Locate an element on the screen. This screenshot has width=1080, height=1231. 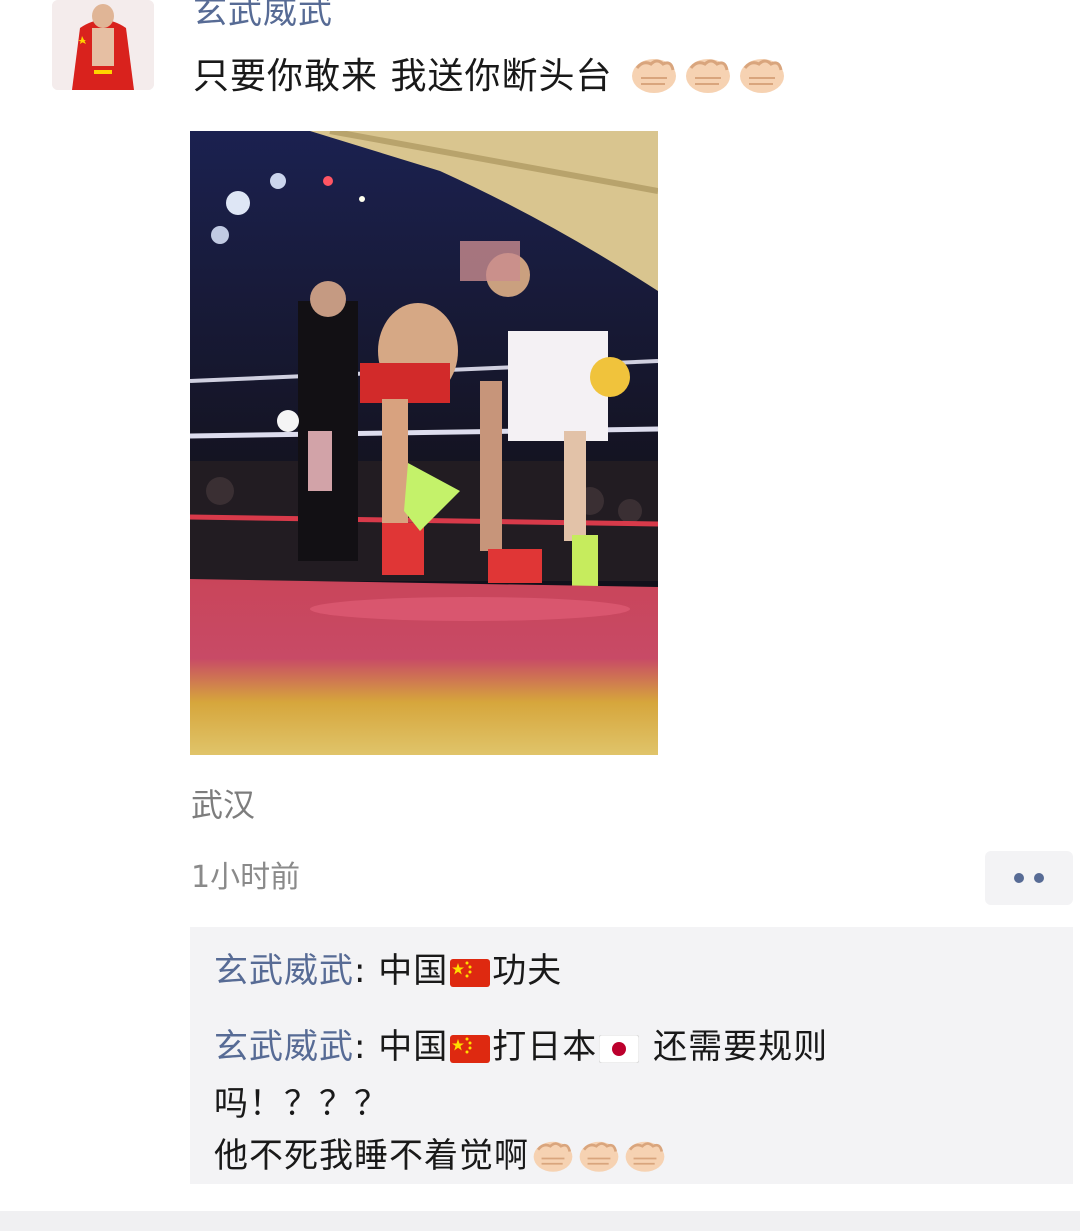
comment-text: 打日本 is located at coordinates (545, 1047).